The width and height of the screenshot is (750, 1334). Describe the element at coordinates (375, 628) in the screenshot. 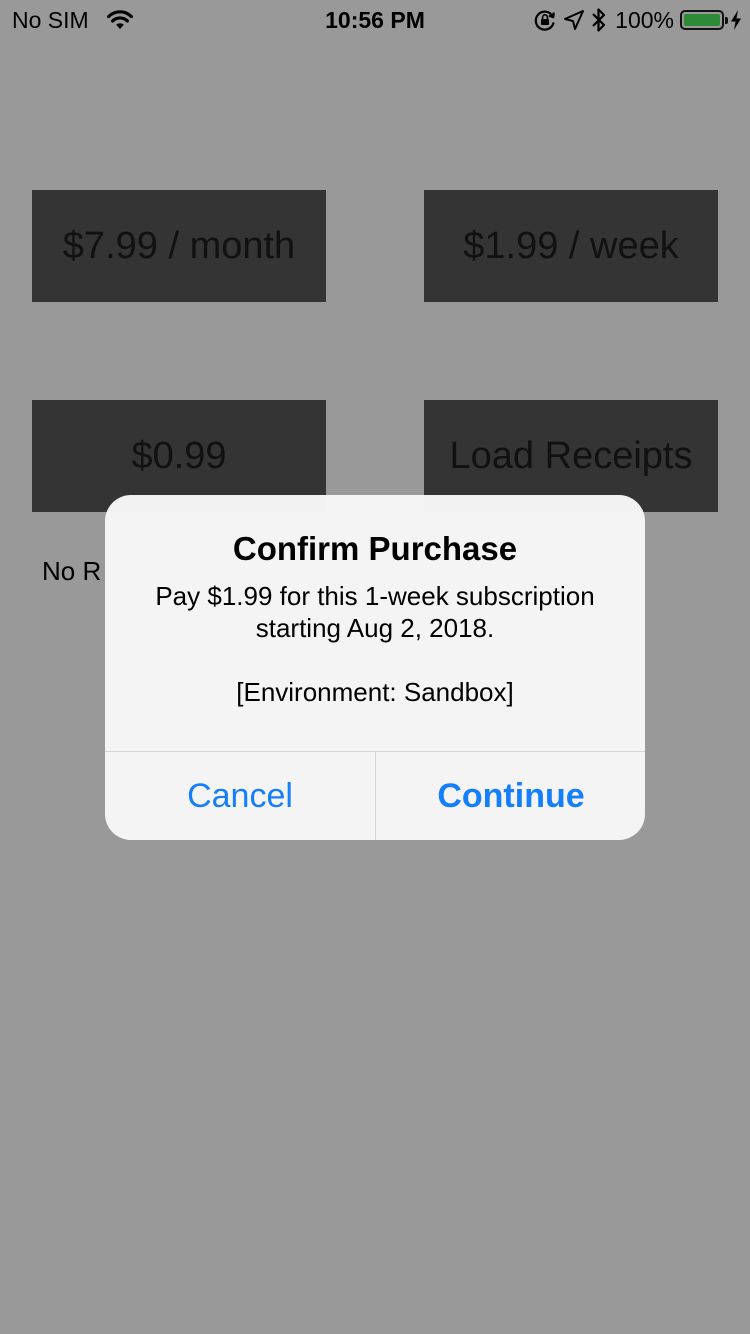

I see `alert-message-line2: starting Aug 2, 2018.` at that location.